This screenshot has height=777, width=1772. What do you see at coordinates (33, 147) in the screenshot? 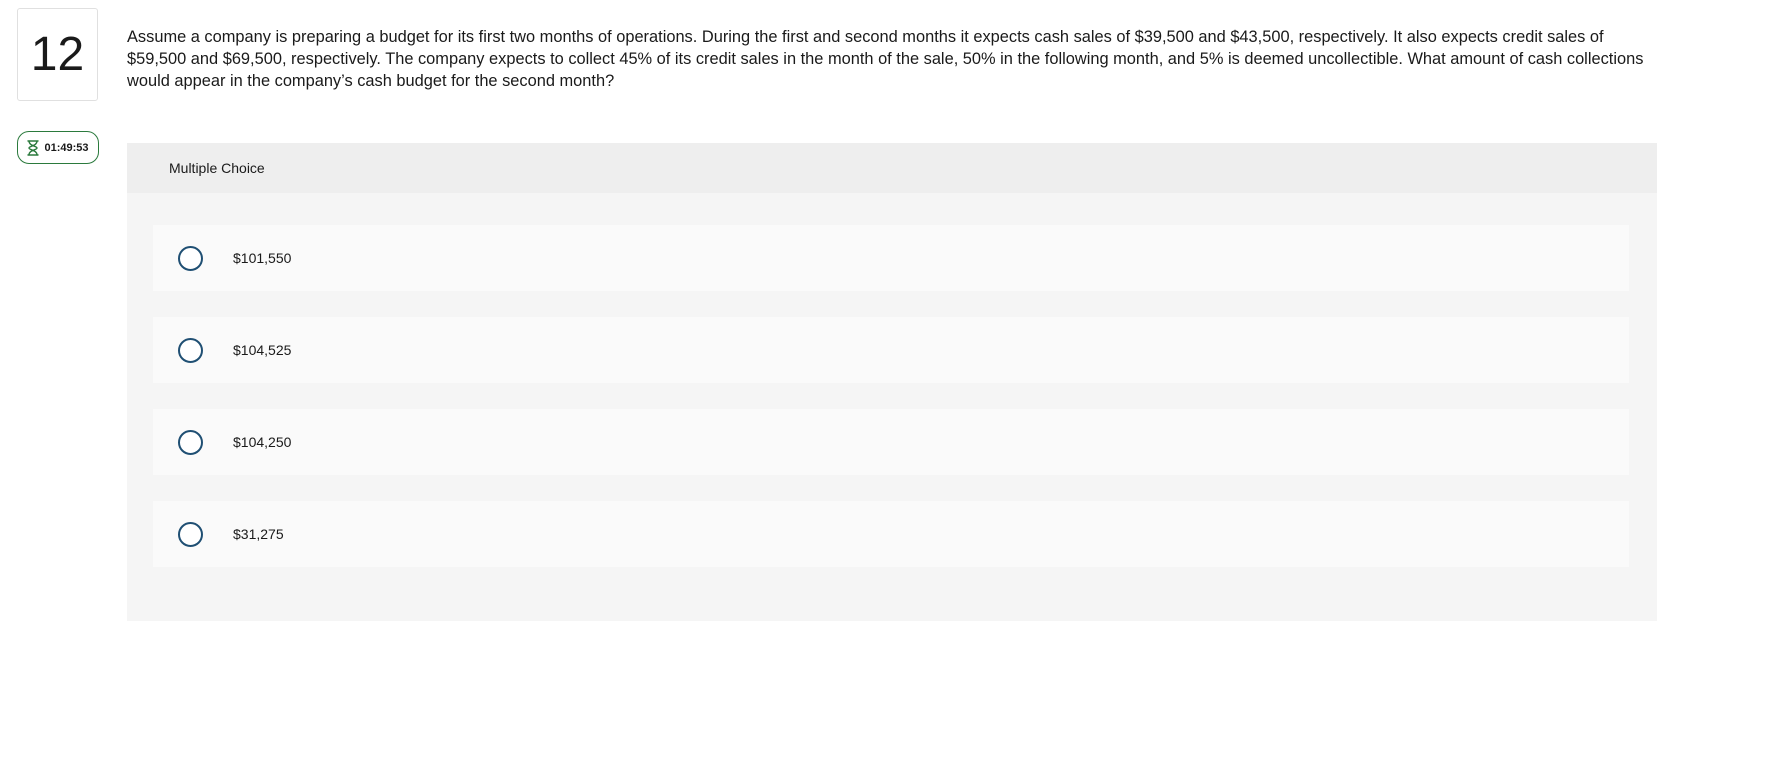
I see `hourglass-icon` at bounding box center [33, 147].